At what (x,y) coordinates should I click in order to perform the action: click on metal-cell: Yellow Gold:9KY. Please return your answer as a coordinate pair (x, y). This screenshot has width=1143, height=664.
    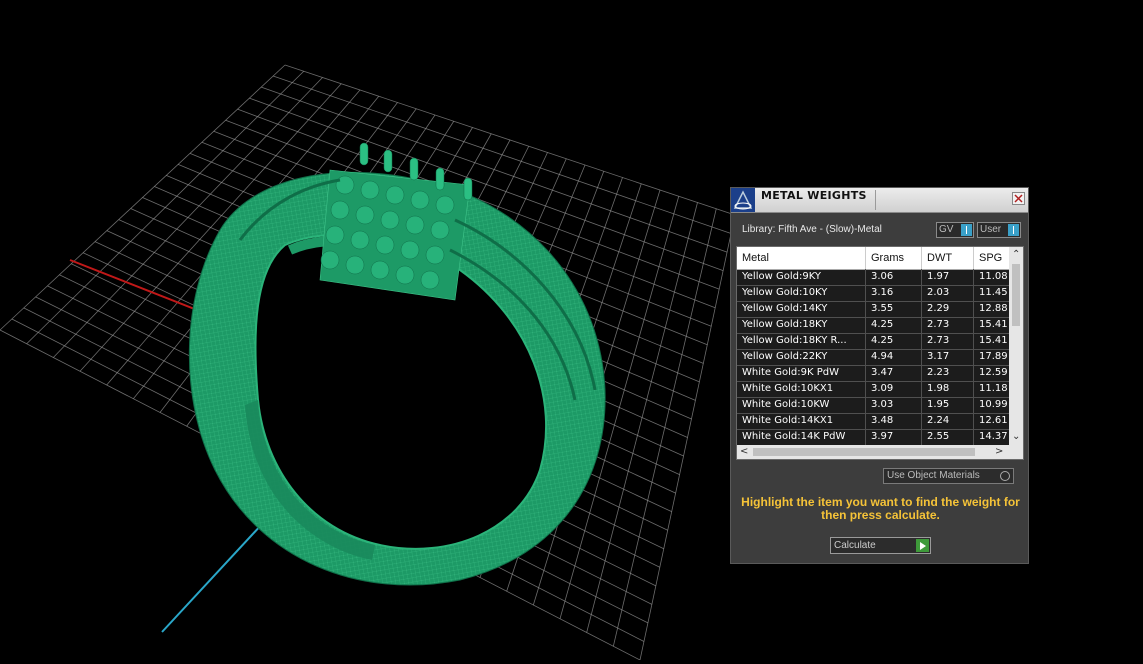
    Looking at the image, I should click on (781, 276).